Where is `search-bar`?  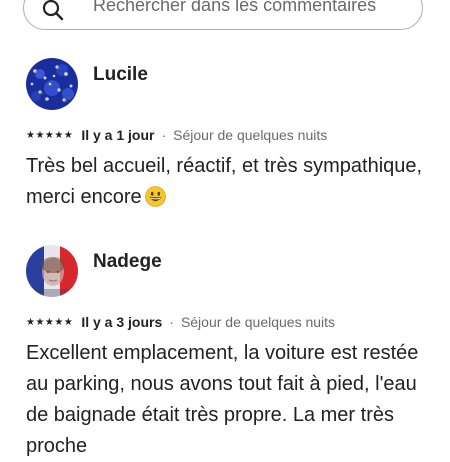 search-bar is located at coordinates (223, 15).